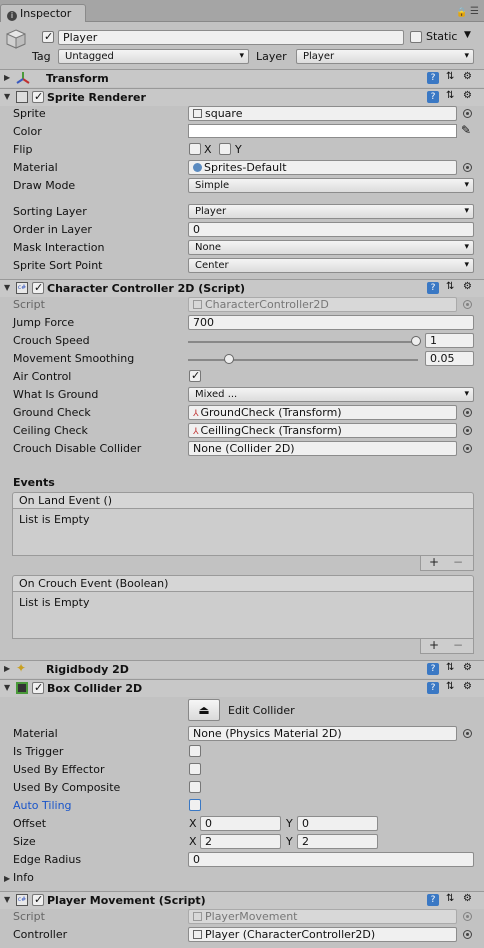  I want to click on mask-interaction-dropdown: None, so click(331, 247).